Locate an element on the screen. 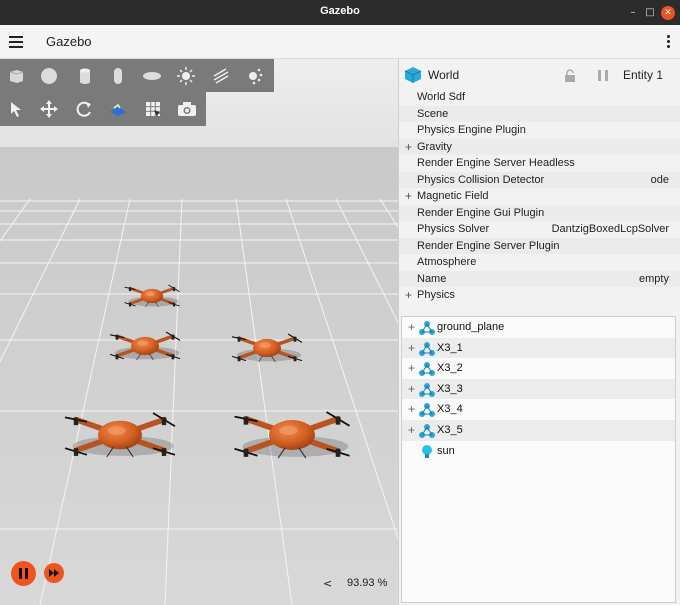 This screenshot has width=680, height=605. component-inspector-header: World Entity 1 is located at coordinates (539, 75).